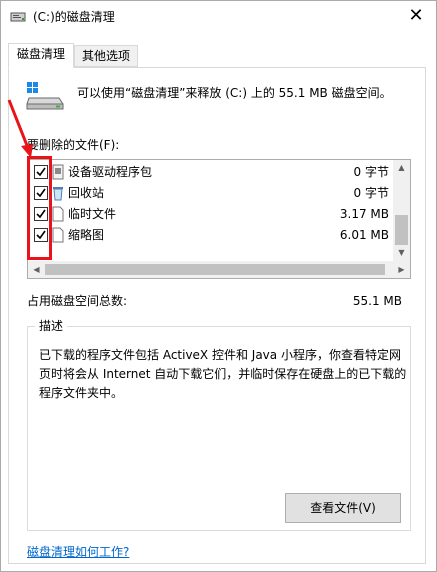 This screenshot has height=572, width=437. I want to click on free-space-info: 可以使用“磁盘清理”来释放 (C:) 上的 55.1 MB 磁盘空间。, so click(234, 93).